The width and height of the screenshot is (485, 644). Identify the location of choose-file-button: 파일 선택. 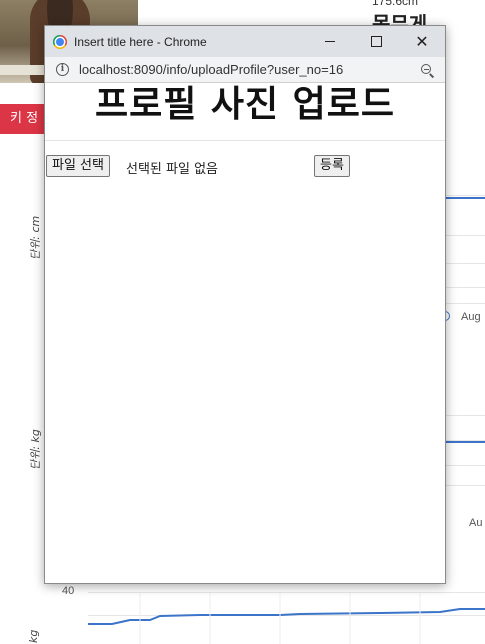
(78, 166).